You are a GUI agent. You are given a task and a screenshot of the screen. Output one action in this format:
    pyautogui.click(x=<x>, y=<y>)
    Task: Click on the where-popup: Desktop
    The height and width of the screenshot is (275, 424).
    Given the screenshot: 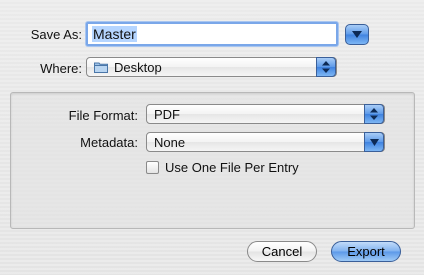 What is the action you would take?
    pyautogui.click(x=211, y=67)
    